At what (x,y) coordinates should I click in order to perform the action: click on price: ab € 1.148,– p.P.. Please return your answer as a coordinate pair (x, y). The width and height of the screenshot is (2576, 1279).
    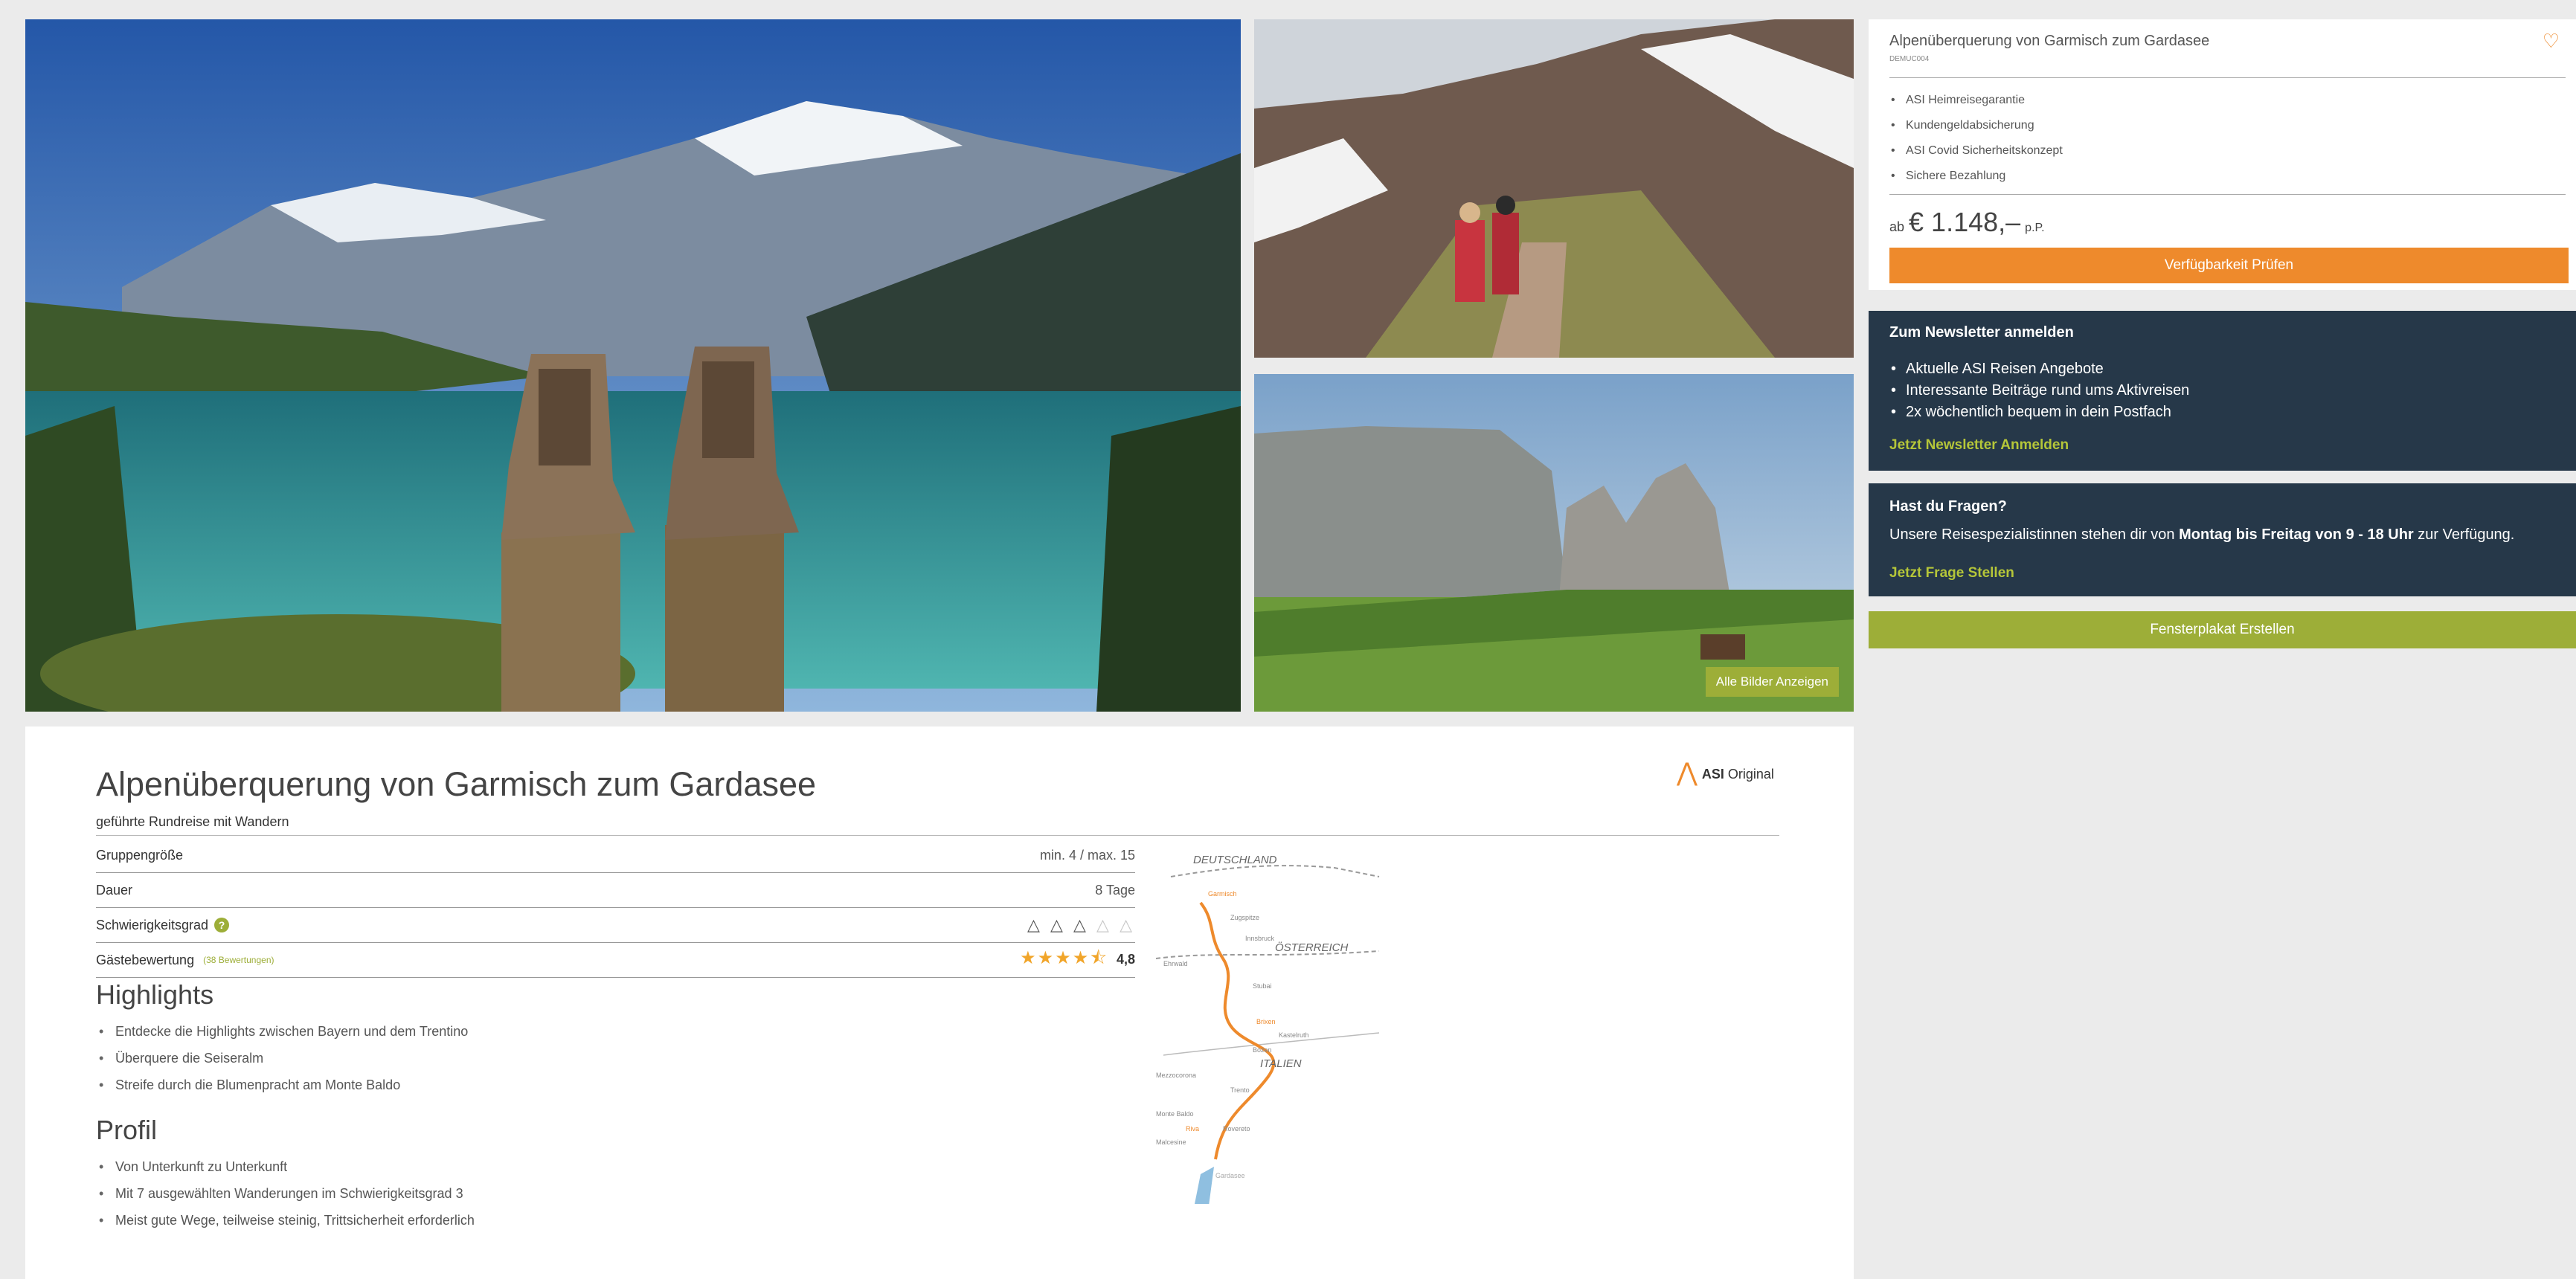
    Looking at the image, I should click on (1967, 222).